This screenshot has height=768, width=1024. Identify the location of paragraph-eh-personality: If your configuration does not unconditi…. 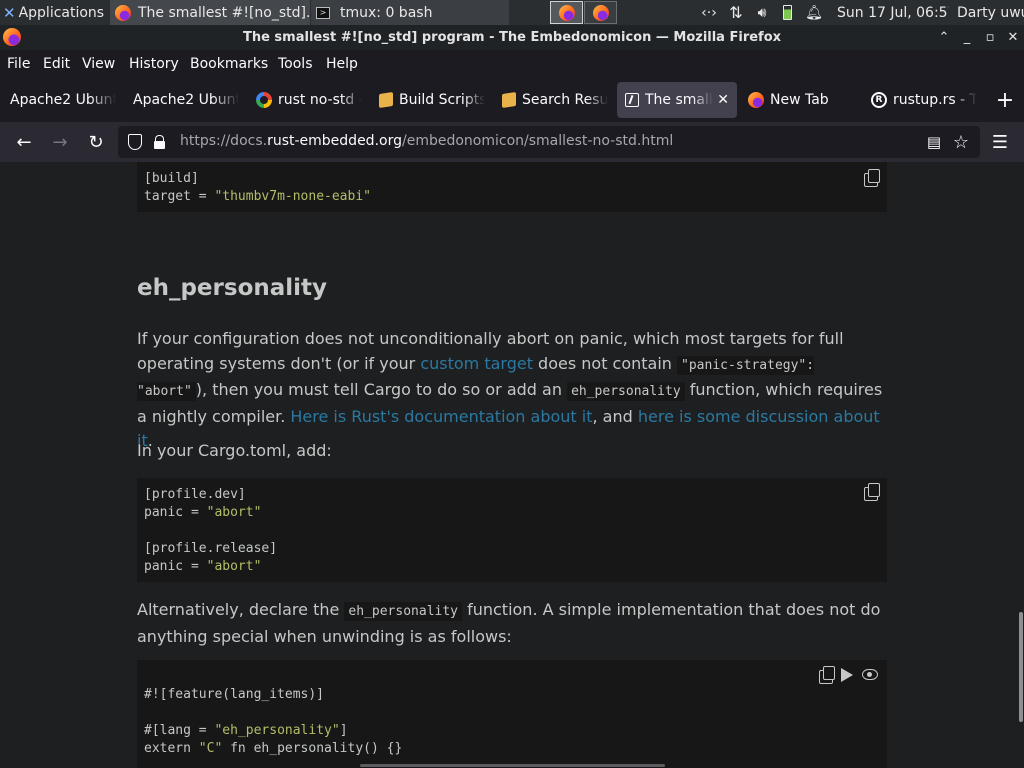
(514, 390).